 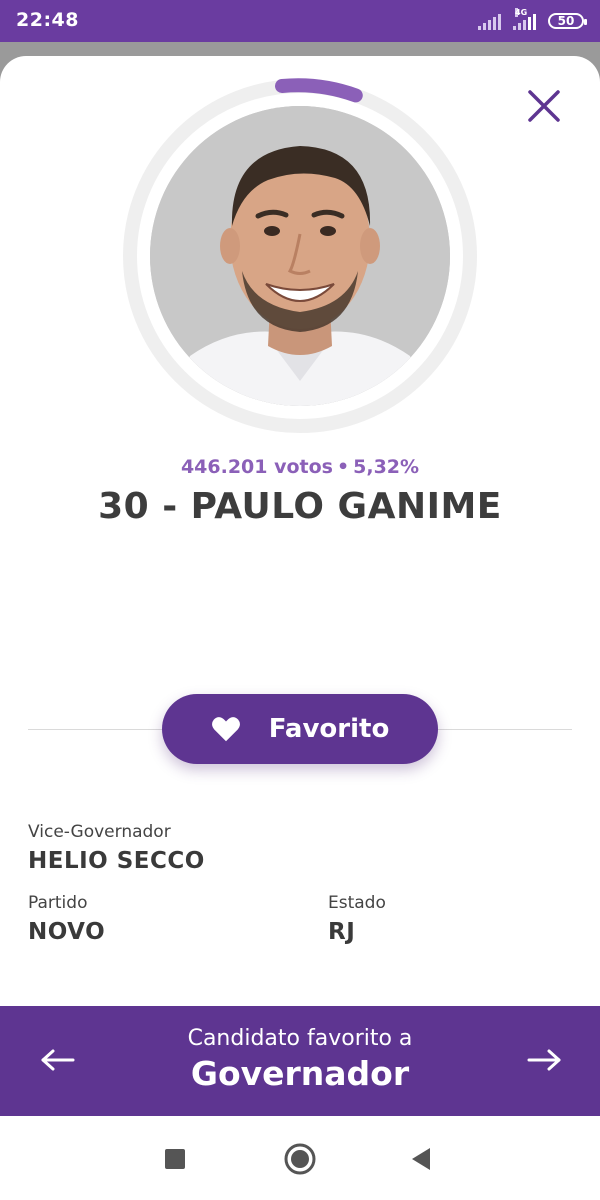 I want to click on close-button, so click(x=544, y=106).